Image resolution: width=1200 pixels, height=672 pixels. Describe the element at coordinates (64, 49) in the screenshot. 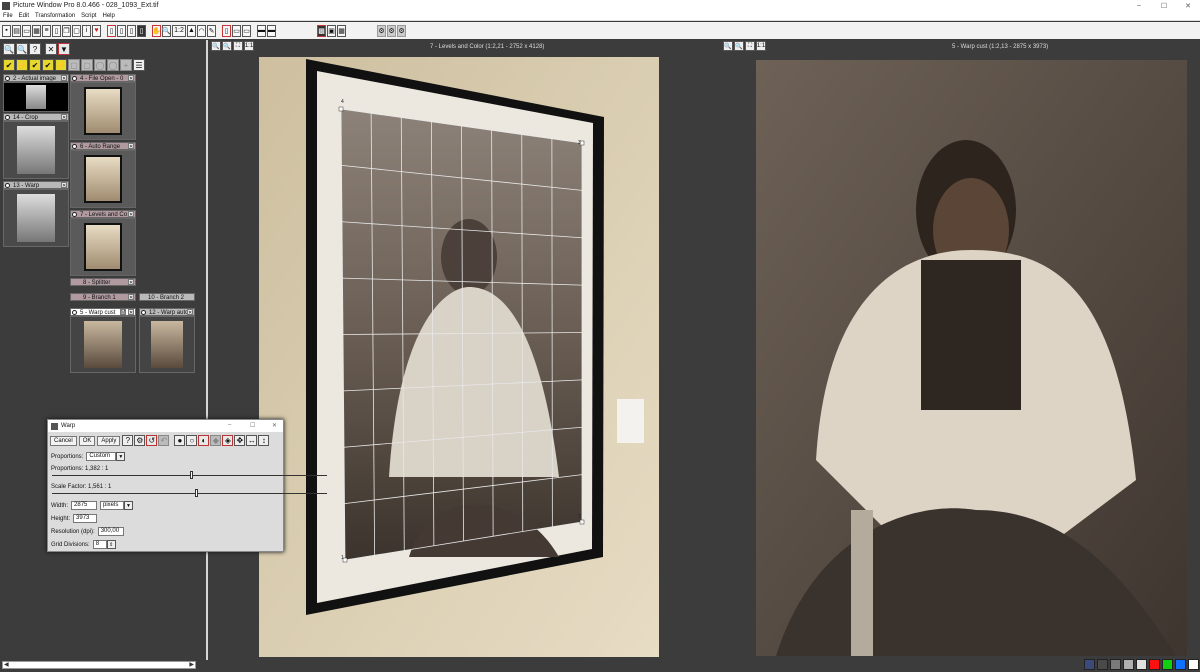

I see `dropdown-icon: ▼` at that location.